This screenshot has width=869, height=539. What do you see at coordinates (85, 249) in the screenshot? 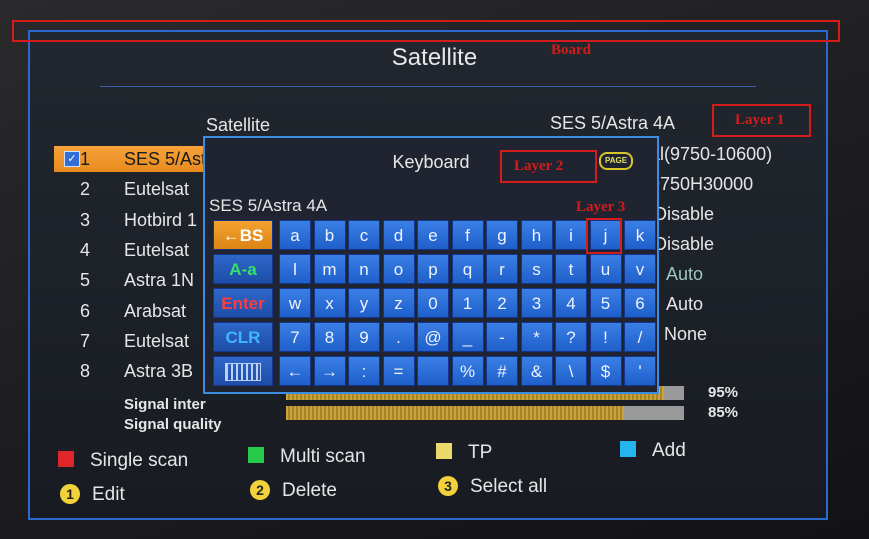
I see `satellite-number: 4` at bounding box center [85, 249].